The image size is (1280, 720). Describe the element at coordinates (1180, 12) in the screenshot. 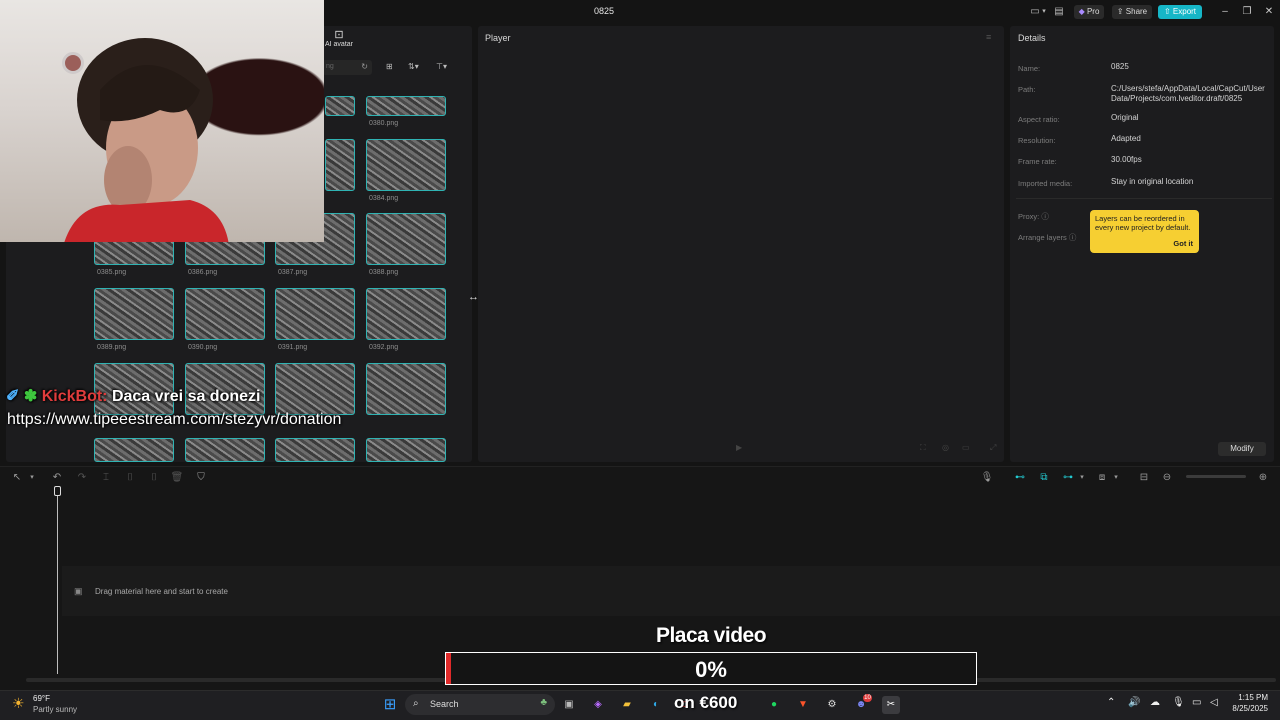

I see `export-button: ⇧ Export` at that location.